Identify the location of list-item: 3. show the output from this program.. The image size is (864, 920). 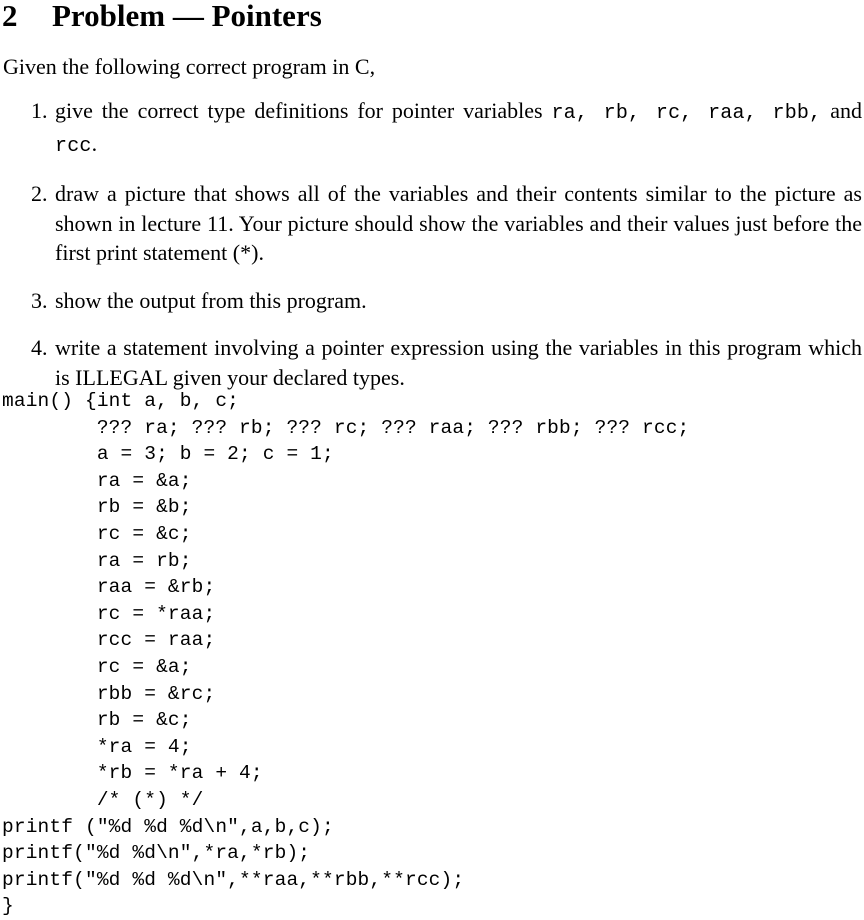
(432, 301).